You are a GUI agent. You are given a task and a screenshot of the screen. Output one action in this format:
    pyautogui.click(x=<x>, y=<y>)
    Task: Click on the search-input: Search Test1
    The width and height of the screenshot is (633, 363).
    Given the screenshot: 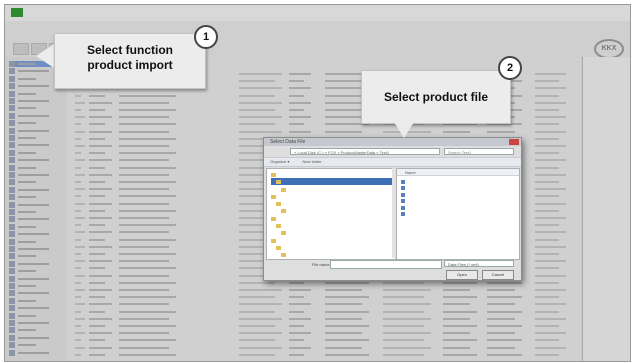 What is the action you would take?
    pyautogui.click(x=479, y=151)
    